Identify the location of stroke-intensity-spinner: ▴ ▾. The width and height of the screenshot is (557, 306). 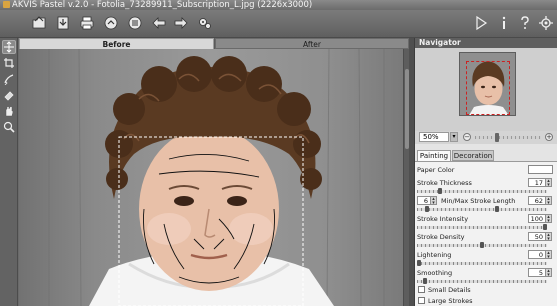
(549, 219).